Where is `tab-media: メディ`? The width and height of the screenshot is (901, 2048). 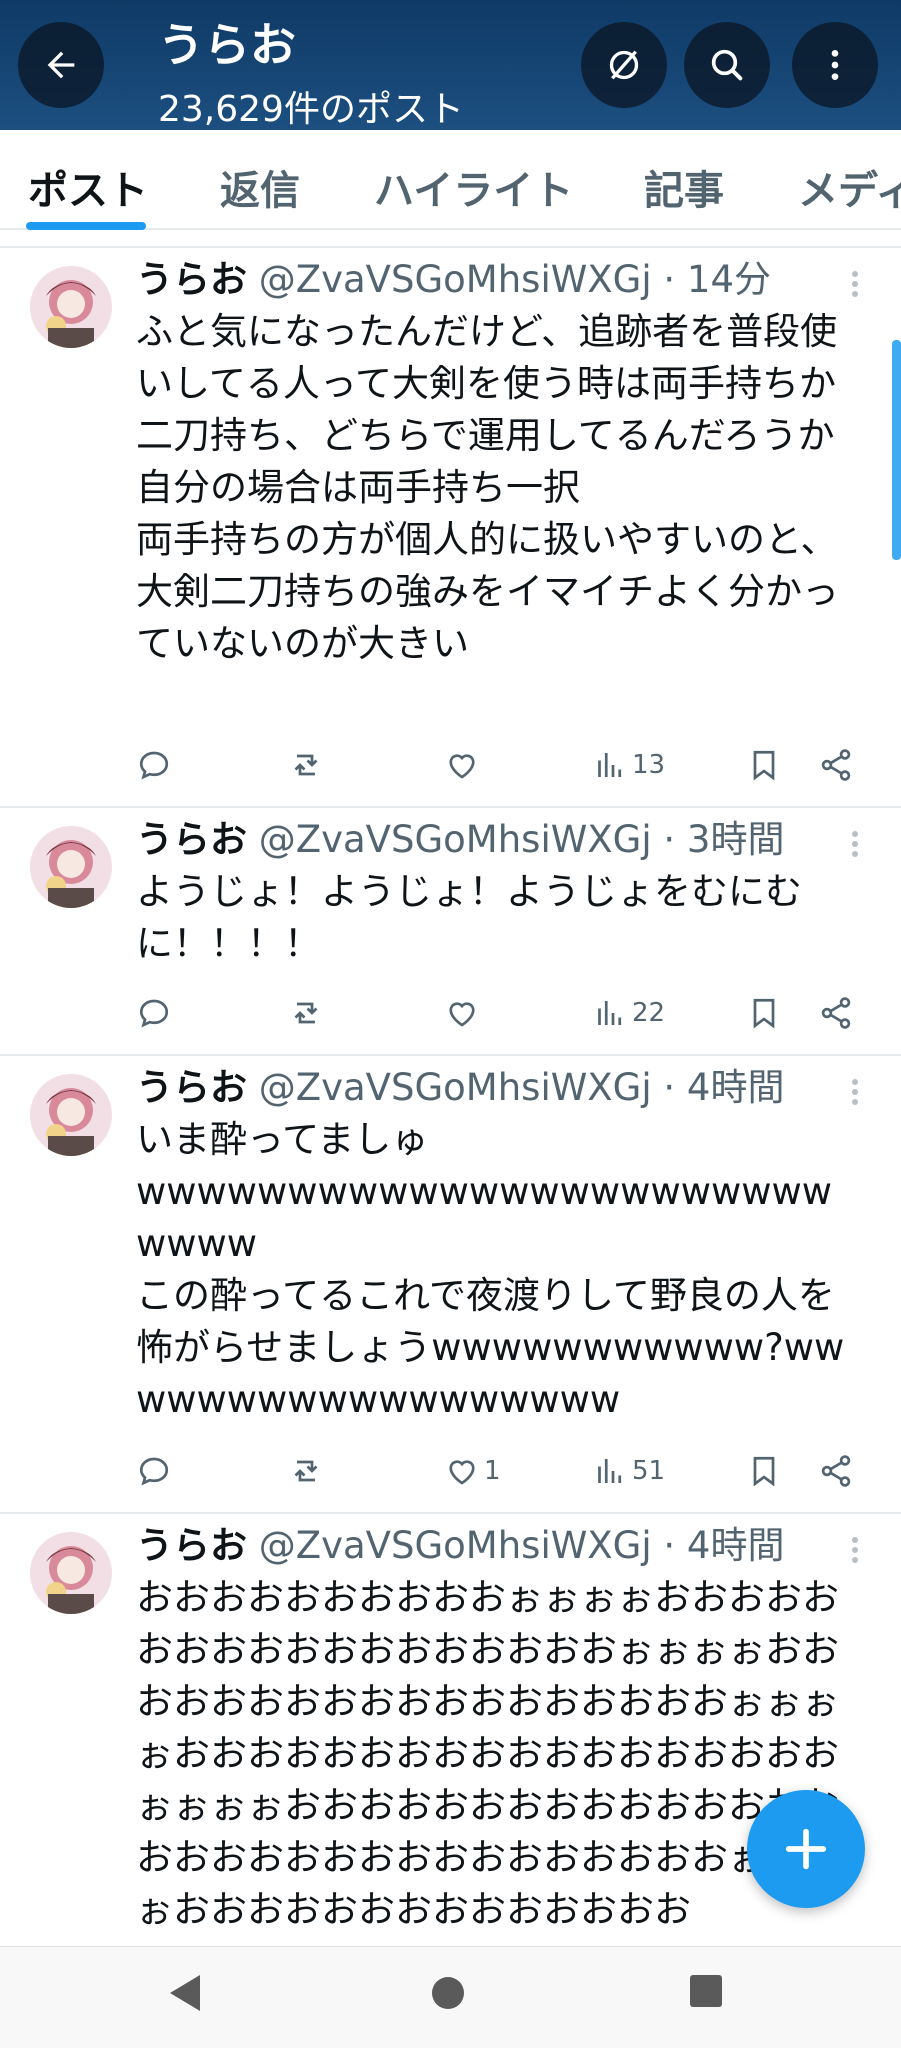 tab-media: メディ is located at coordinates (849, 187).